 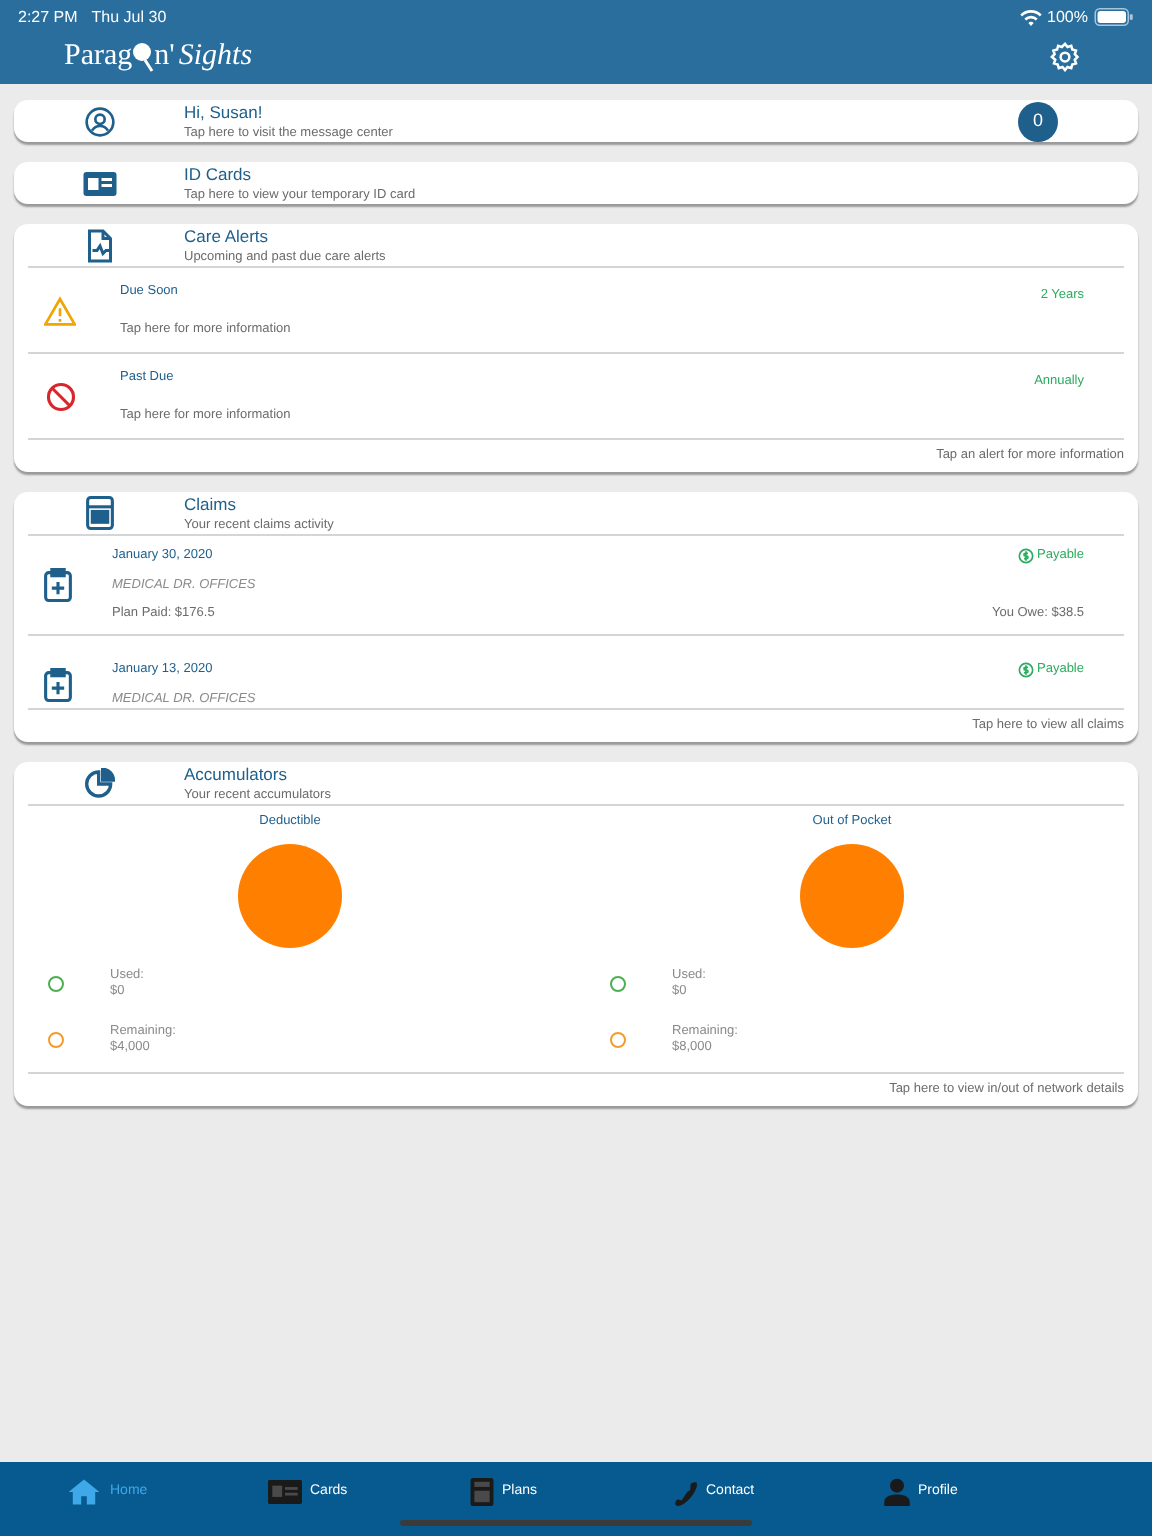 I want to click on pie-chart-icon, so click(x=99, y=783).